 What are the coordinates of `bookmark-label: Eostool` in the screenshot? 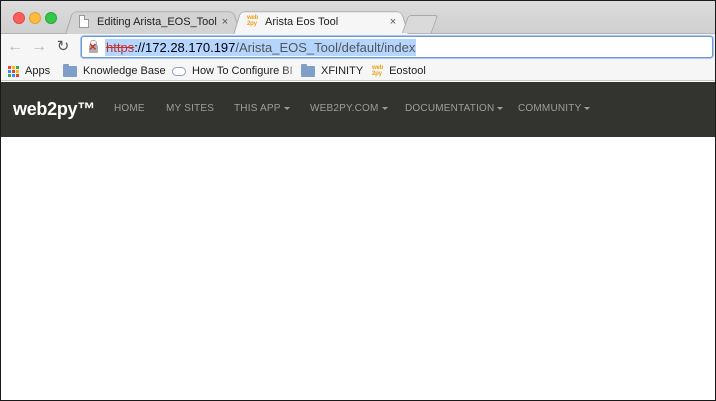 It's located at (407, 71).